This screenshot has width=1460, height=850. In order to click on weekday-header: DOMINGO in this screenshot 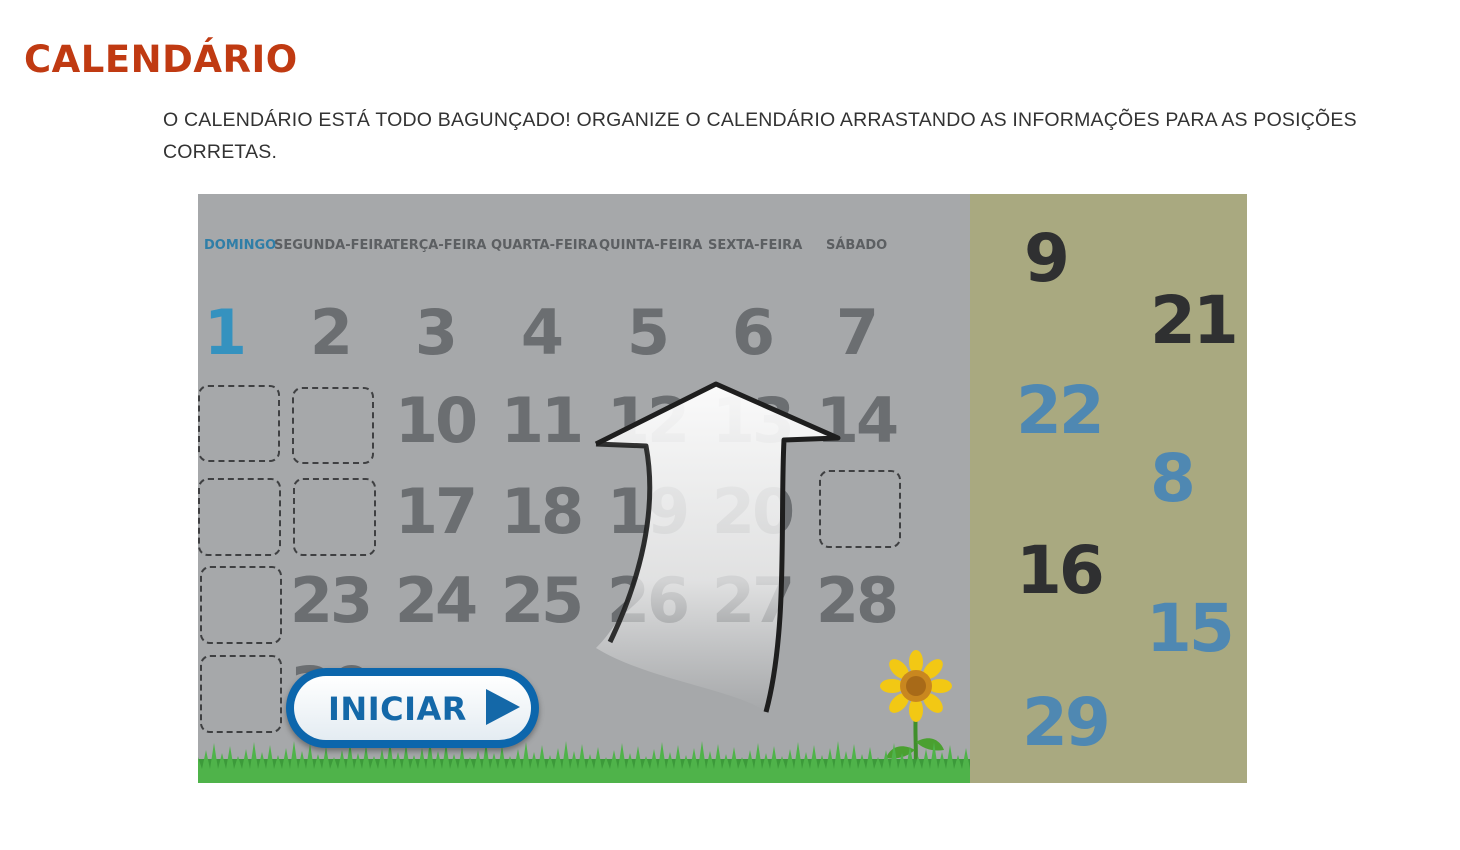, I will do `click(240, 245)`.